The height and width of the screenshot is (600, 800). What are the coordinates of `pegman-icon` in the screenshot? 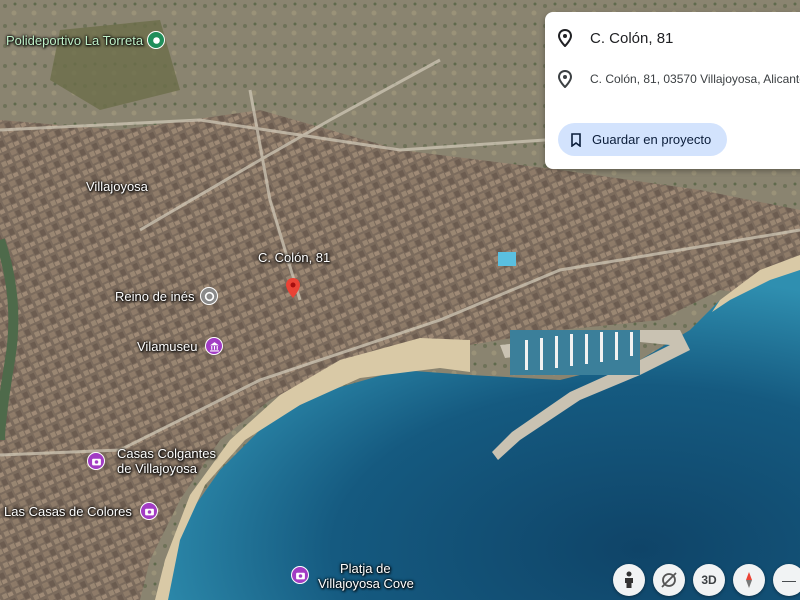 It's located at (629, 579).